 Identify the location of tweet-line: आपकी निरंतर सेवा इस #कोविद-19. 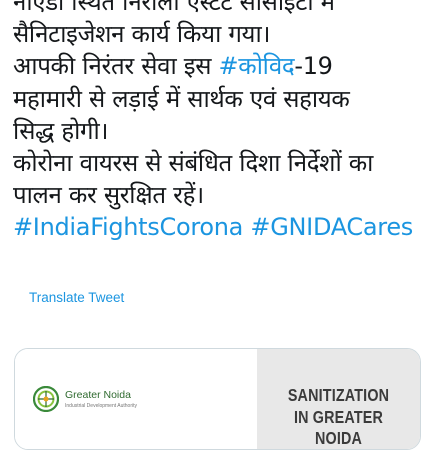
(219, 66).